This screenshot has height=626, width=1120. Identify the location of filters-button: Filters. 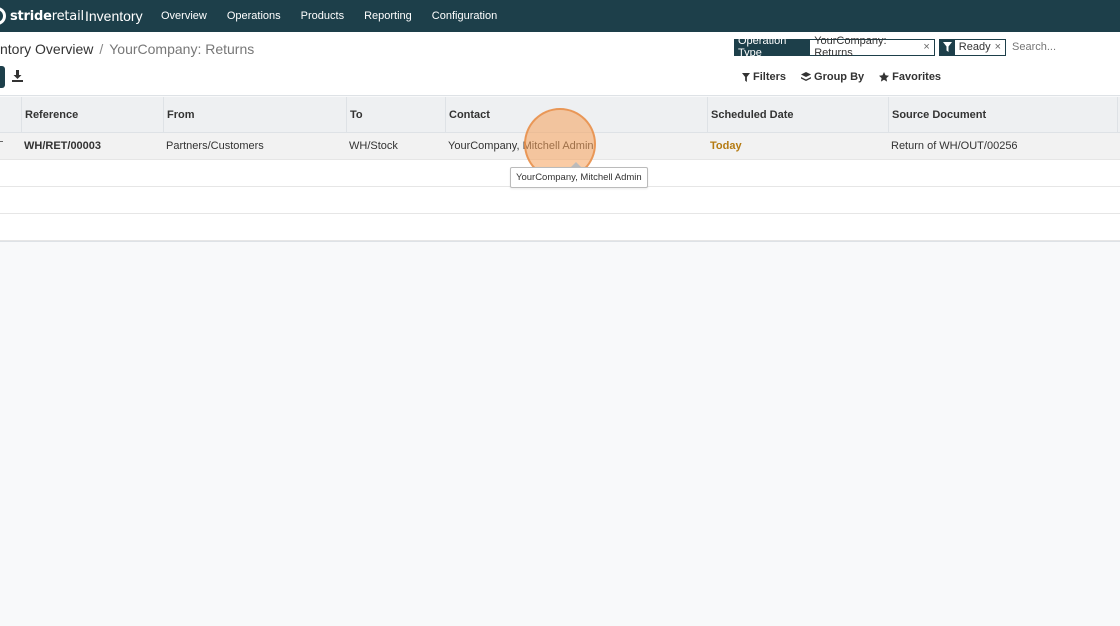
(764, 77).